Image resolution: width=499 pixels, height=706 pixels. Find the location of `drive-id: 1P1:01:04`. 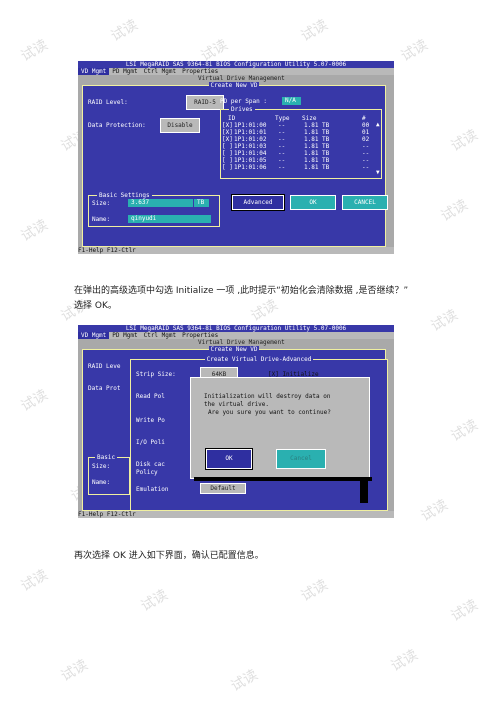

drive-id: 1P1:01:04 is located at coordinates (250, 153).